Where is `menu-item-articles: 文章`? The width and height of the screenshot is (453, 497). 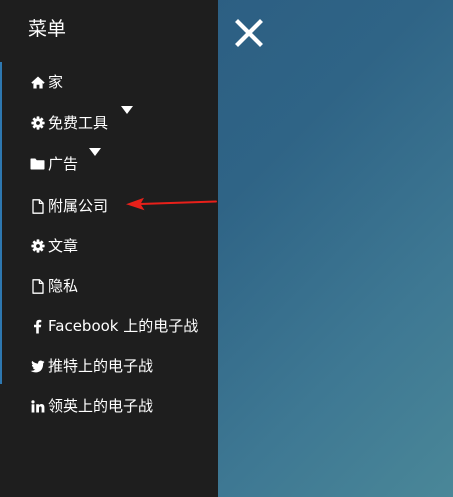
menu-item-articles: 文章 is located at coordinates (54, 246).